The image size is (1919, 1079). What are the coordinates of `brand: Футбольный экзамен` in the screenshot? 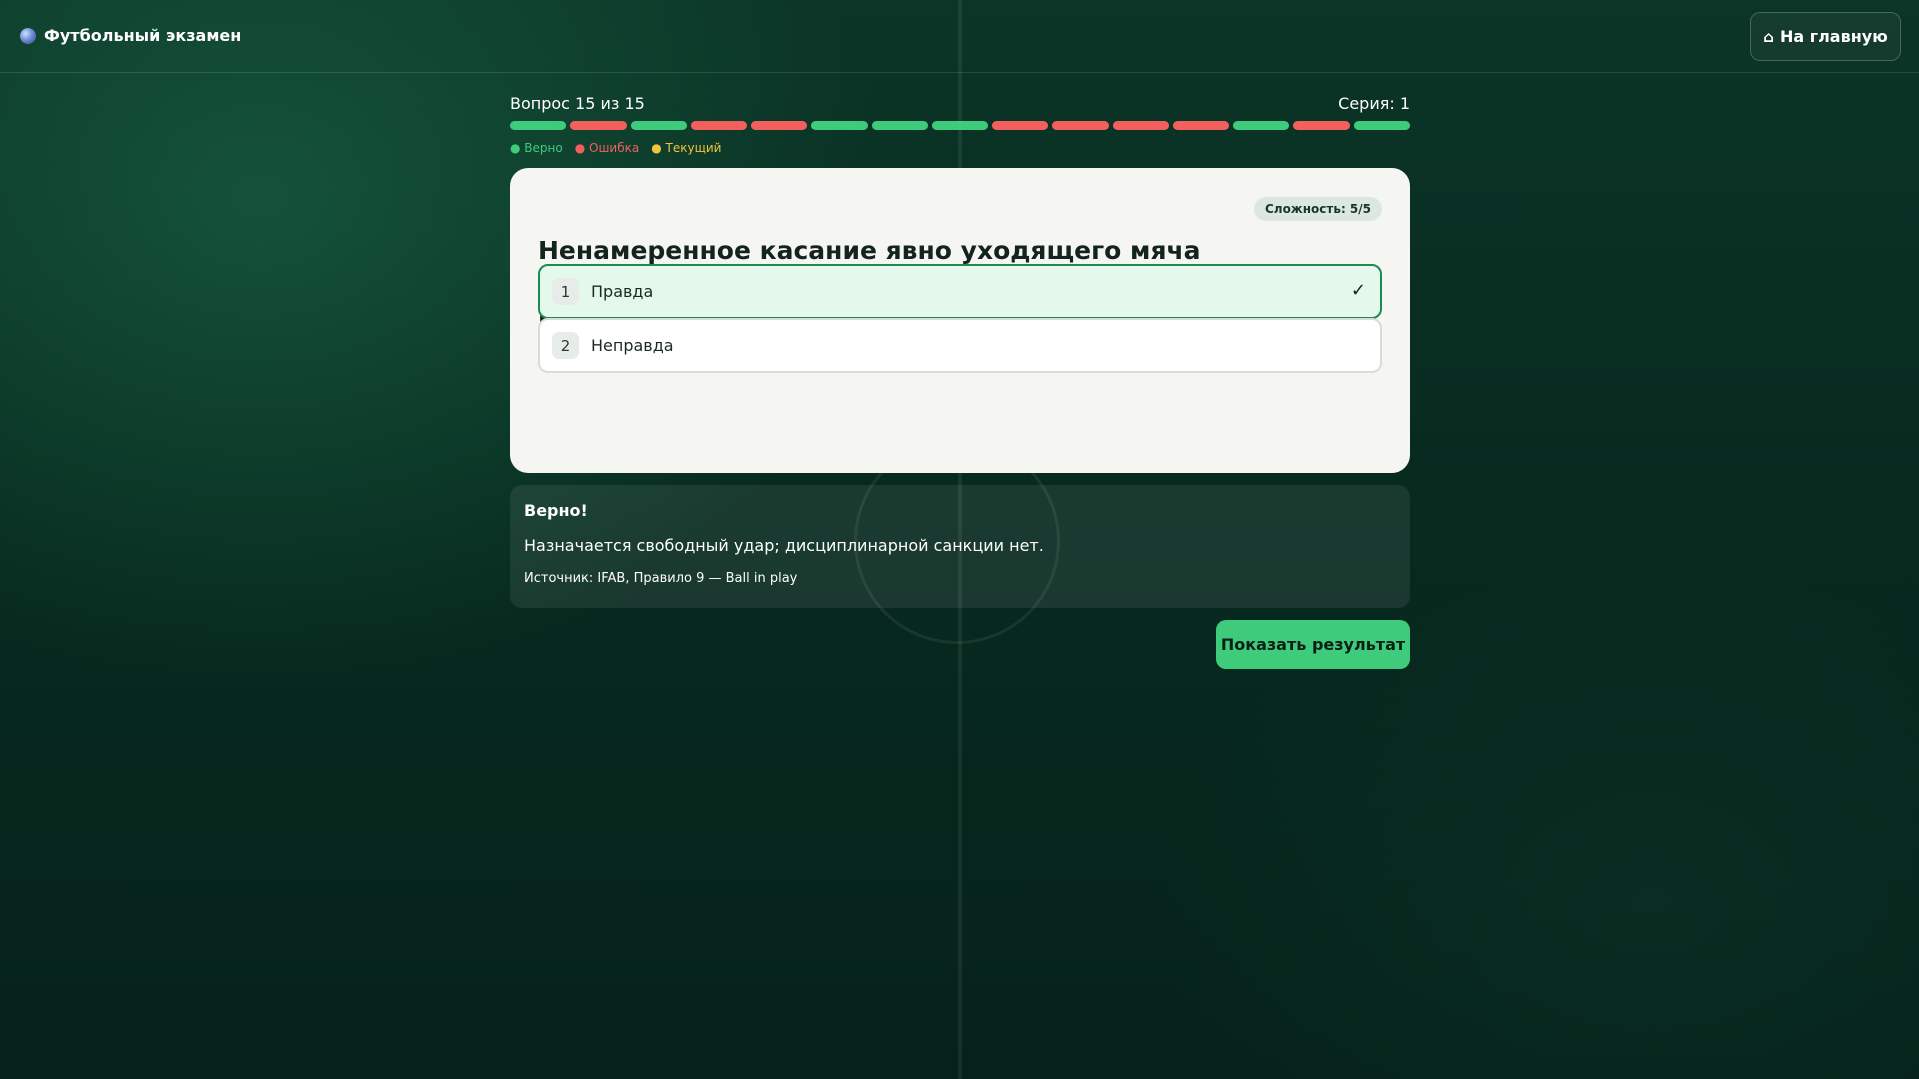 It's located at (130, 35).